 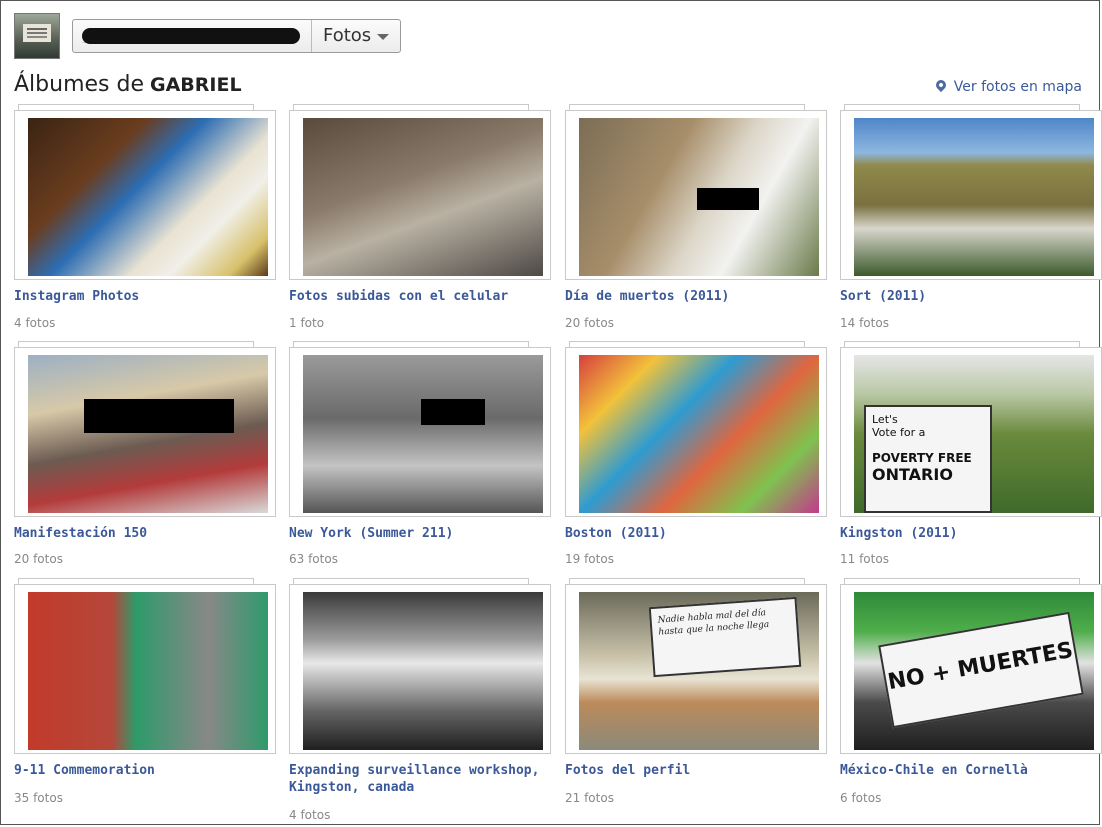 I want to click on album-photo-count: 63 fotos, so click(x=313, y=559).